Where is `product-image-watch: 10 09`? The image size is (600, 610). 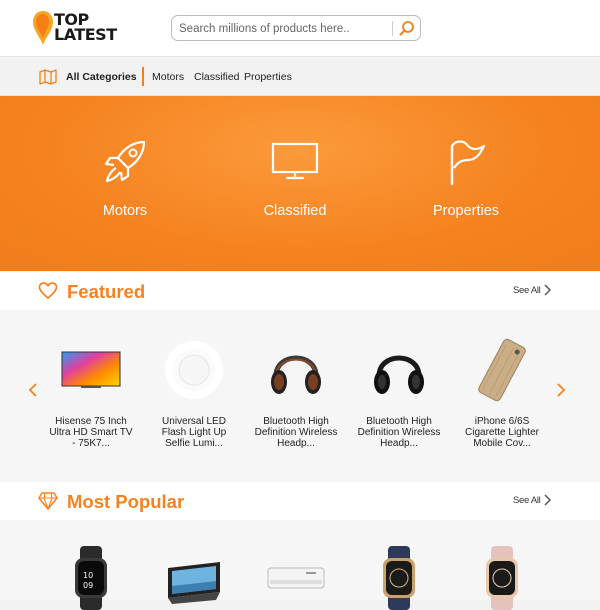 product-image-watch: 10 09 is located at coordinates (91, 578).